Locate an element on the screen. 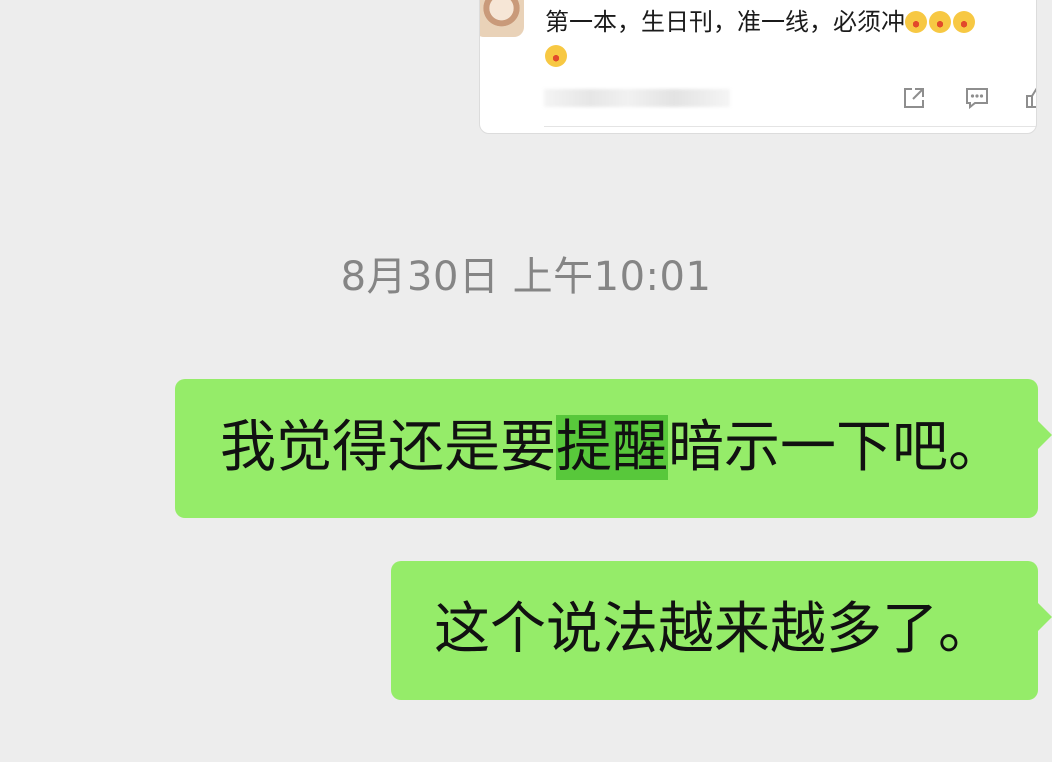 This screenshot has width=1052, height=762. selected-text: 提醒 is located at coordinates (612, 447).